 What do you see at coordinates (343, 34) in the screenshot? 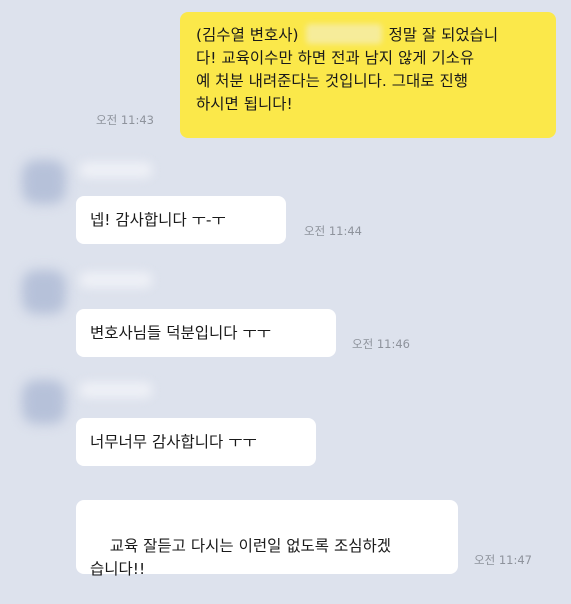
I see `redacted-name` at bounding box center [343, 34].